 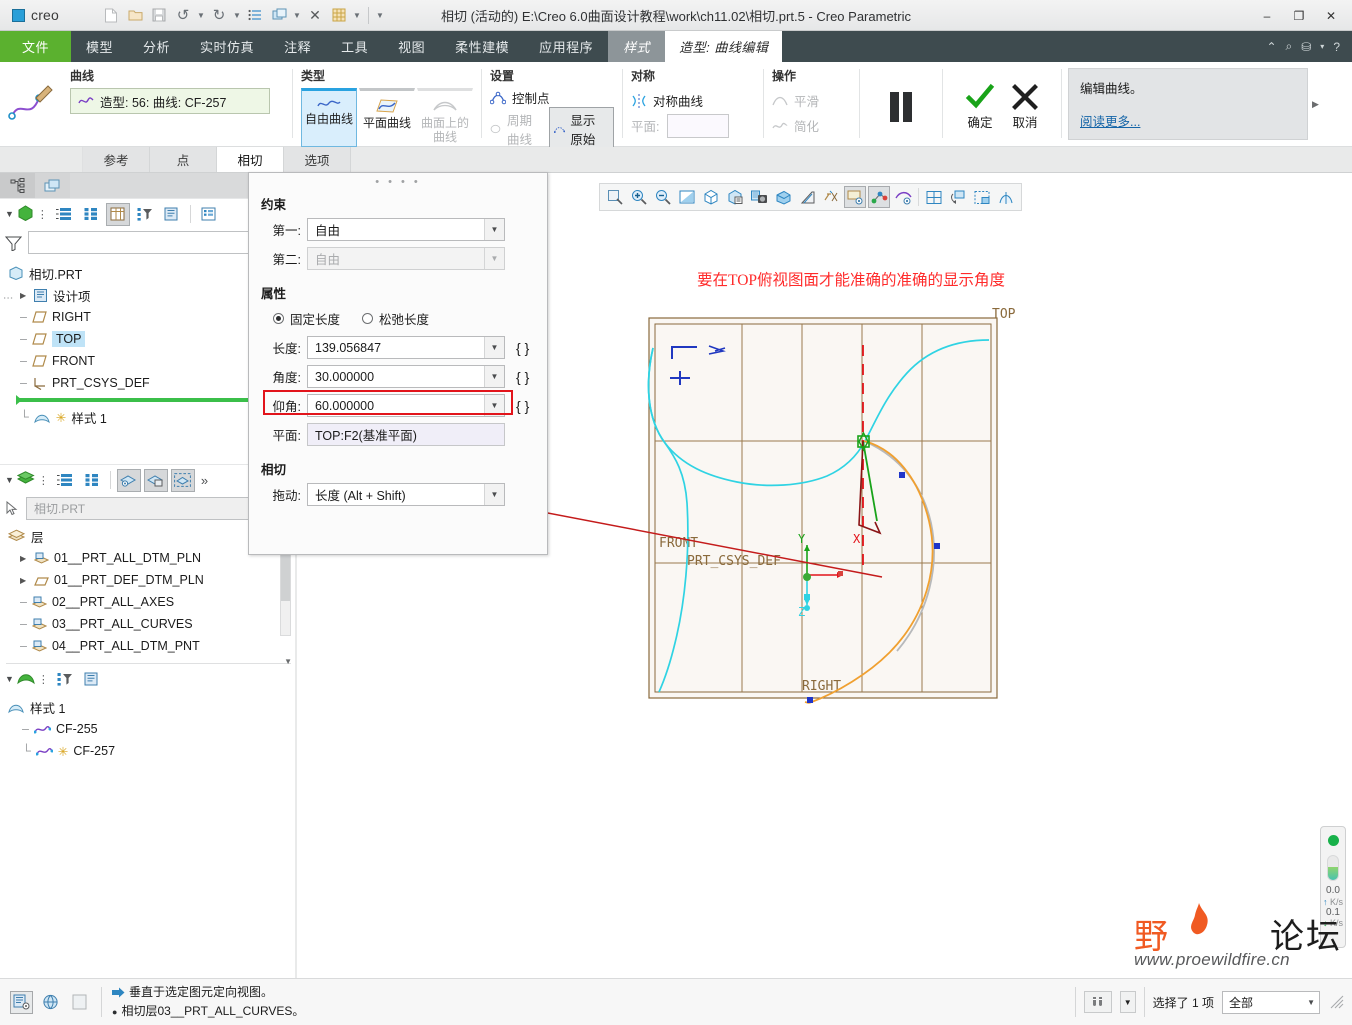 I want to click on type-planar-curve-button: 平面曲线, so click(x=387, y=117).